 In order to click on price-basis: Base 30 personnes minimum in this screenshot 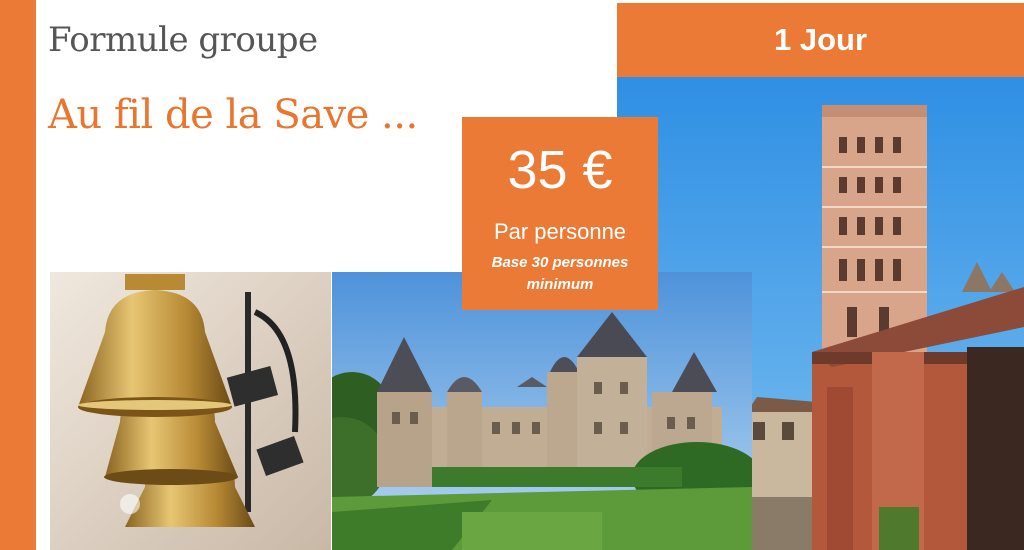, I will do `click(560, 273)`.